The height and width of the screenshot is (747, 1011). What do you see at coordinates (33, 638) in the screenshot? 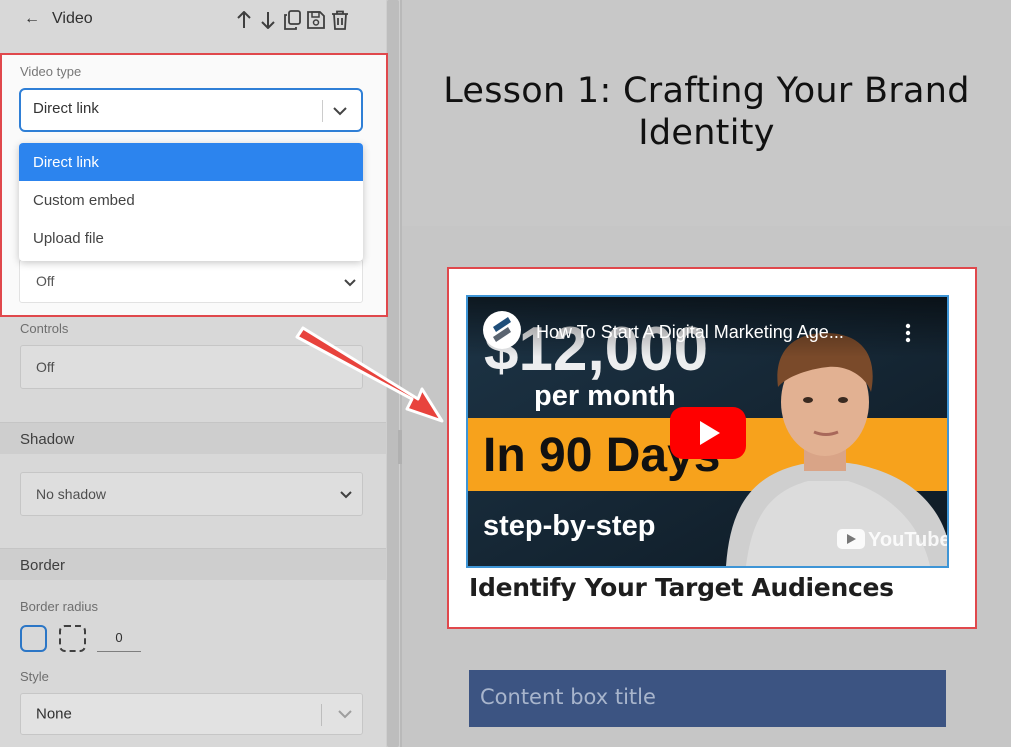
I see `radius-all-corners-icon` at bounding box center [33, 638].